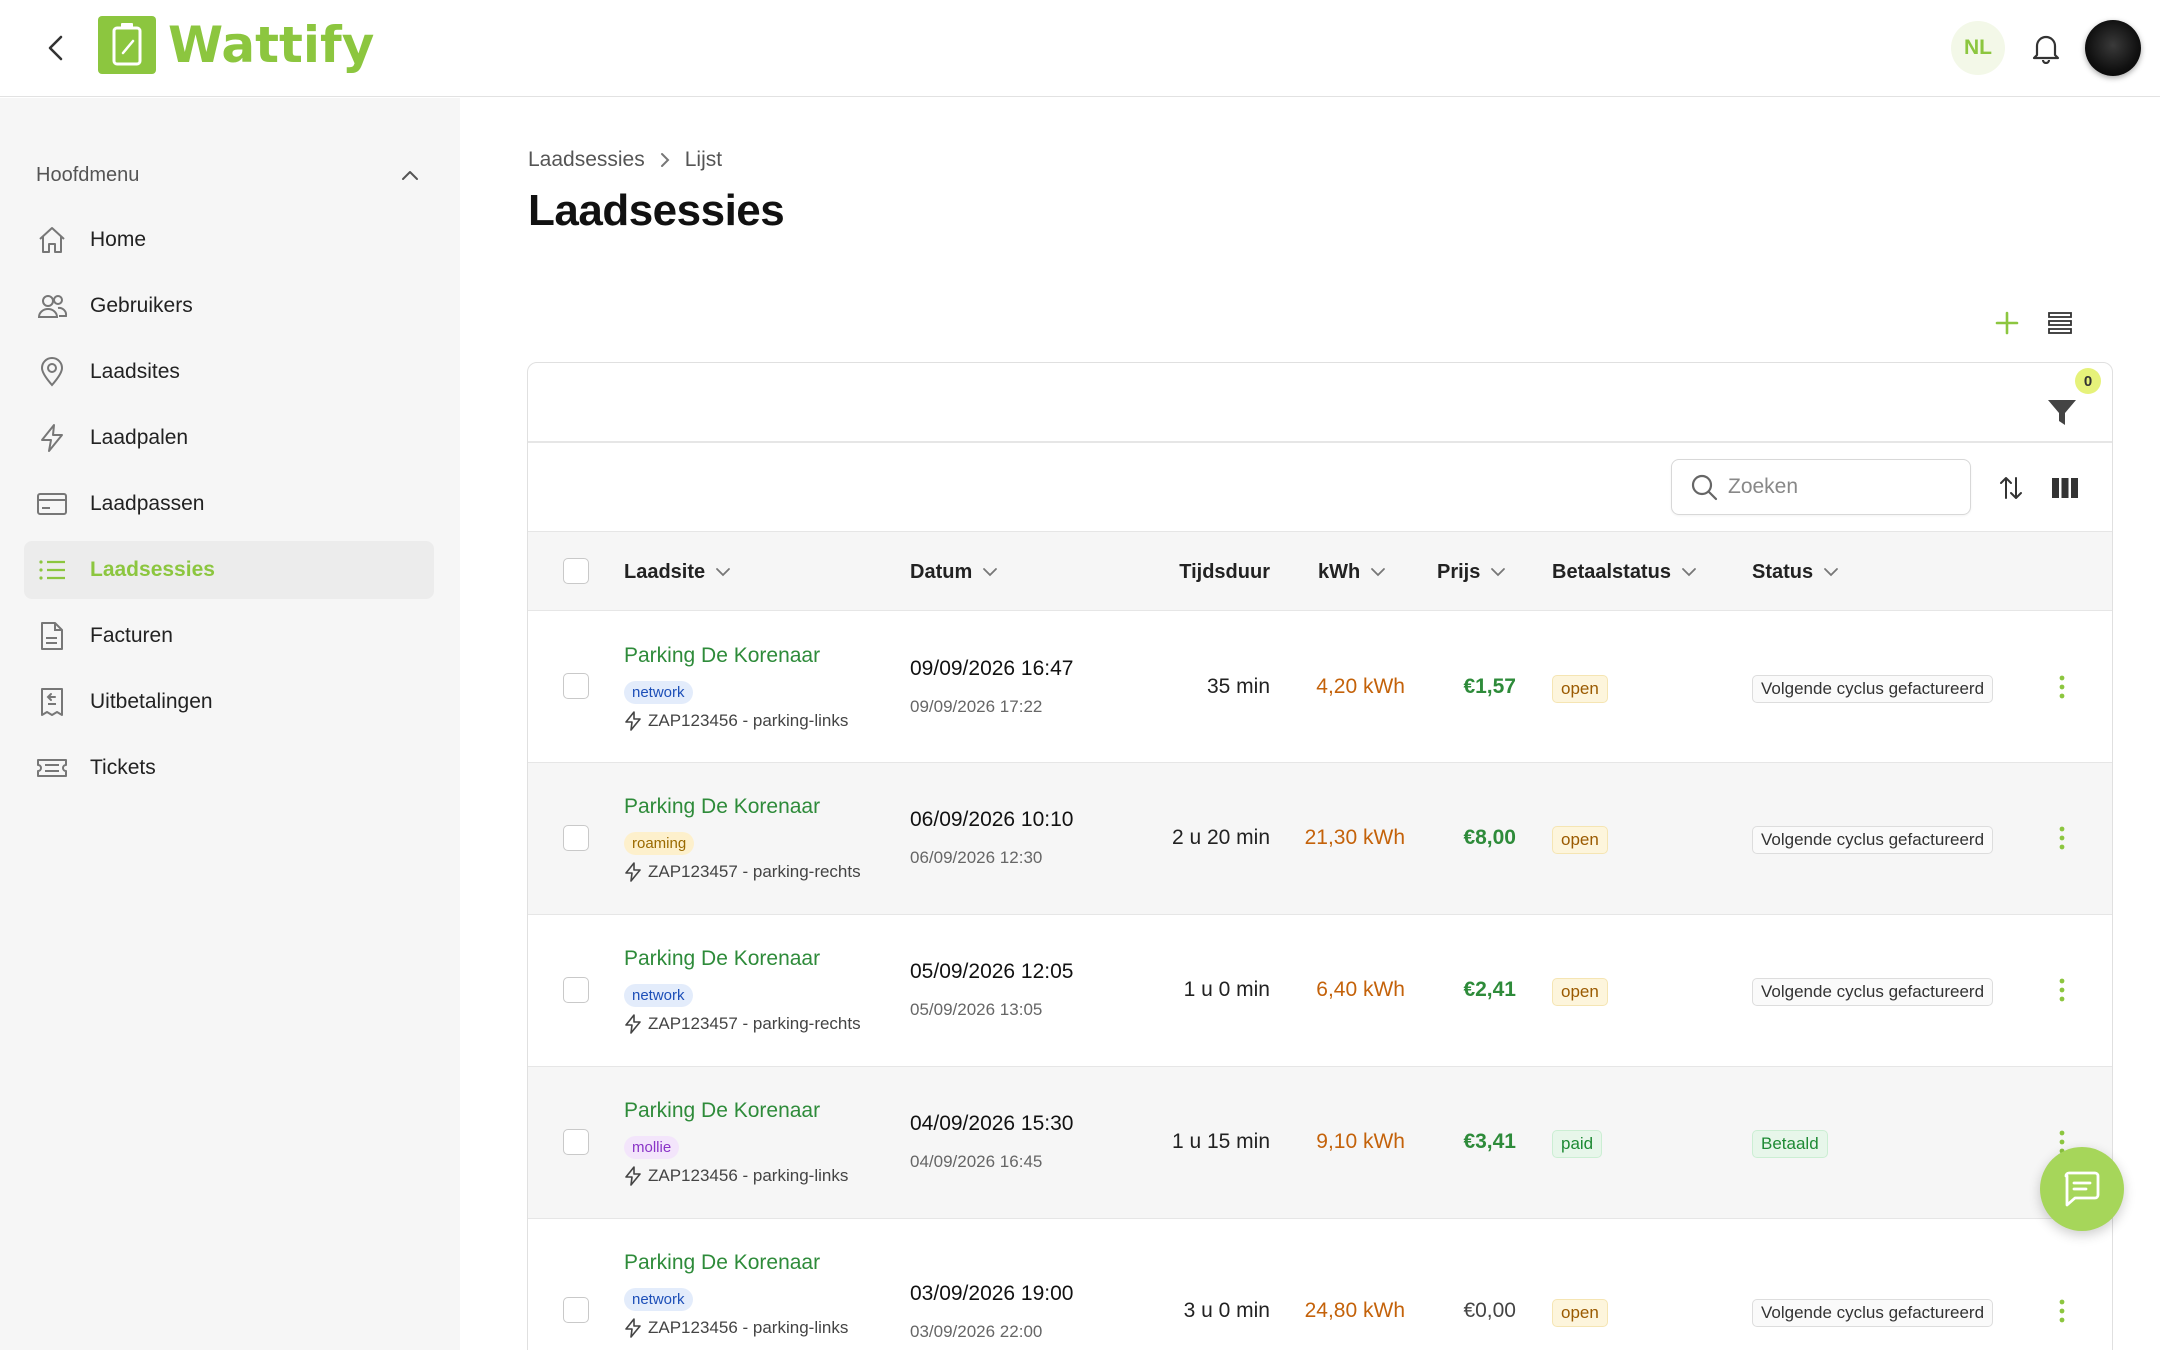 This screenshot has width=2160, height=1350. Describe the element at coordinates (229, 372) in the screenshot. I see `sidebar-item-laadsites: Laadsites` at that location.